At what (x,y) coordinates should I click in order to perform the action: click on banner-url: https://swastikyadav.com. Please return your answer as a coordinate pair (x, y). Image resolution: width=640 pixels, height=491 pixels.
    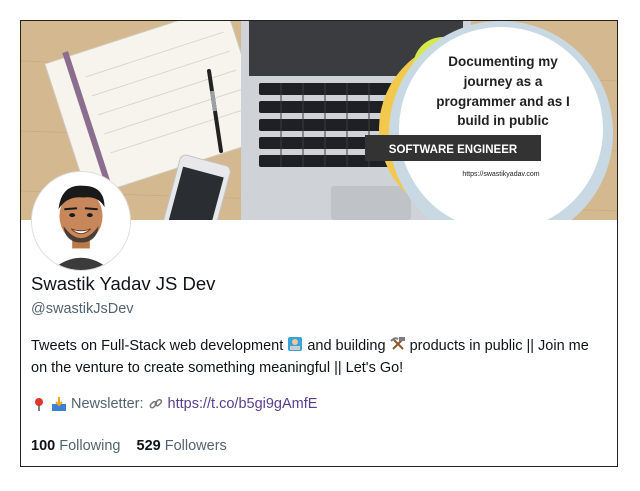
    Looking at the image, I should click on (500, 174).